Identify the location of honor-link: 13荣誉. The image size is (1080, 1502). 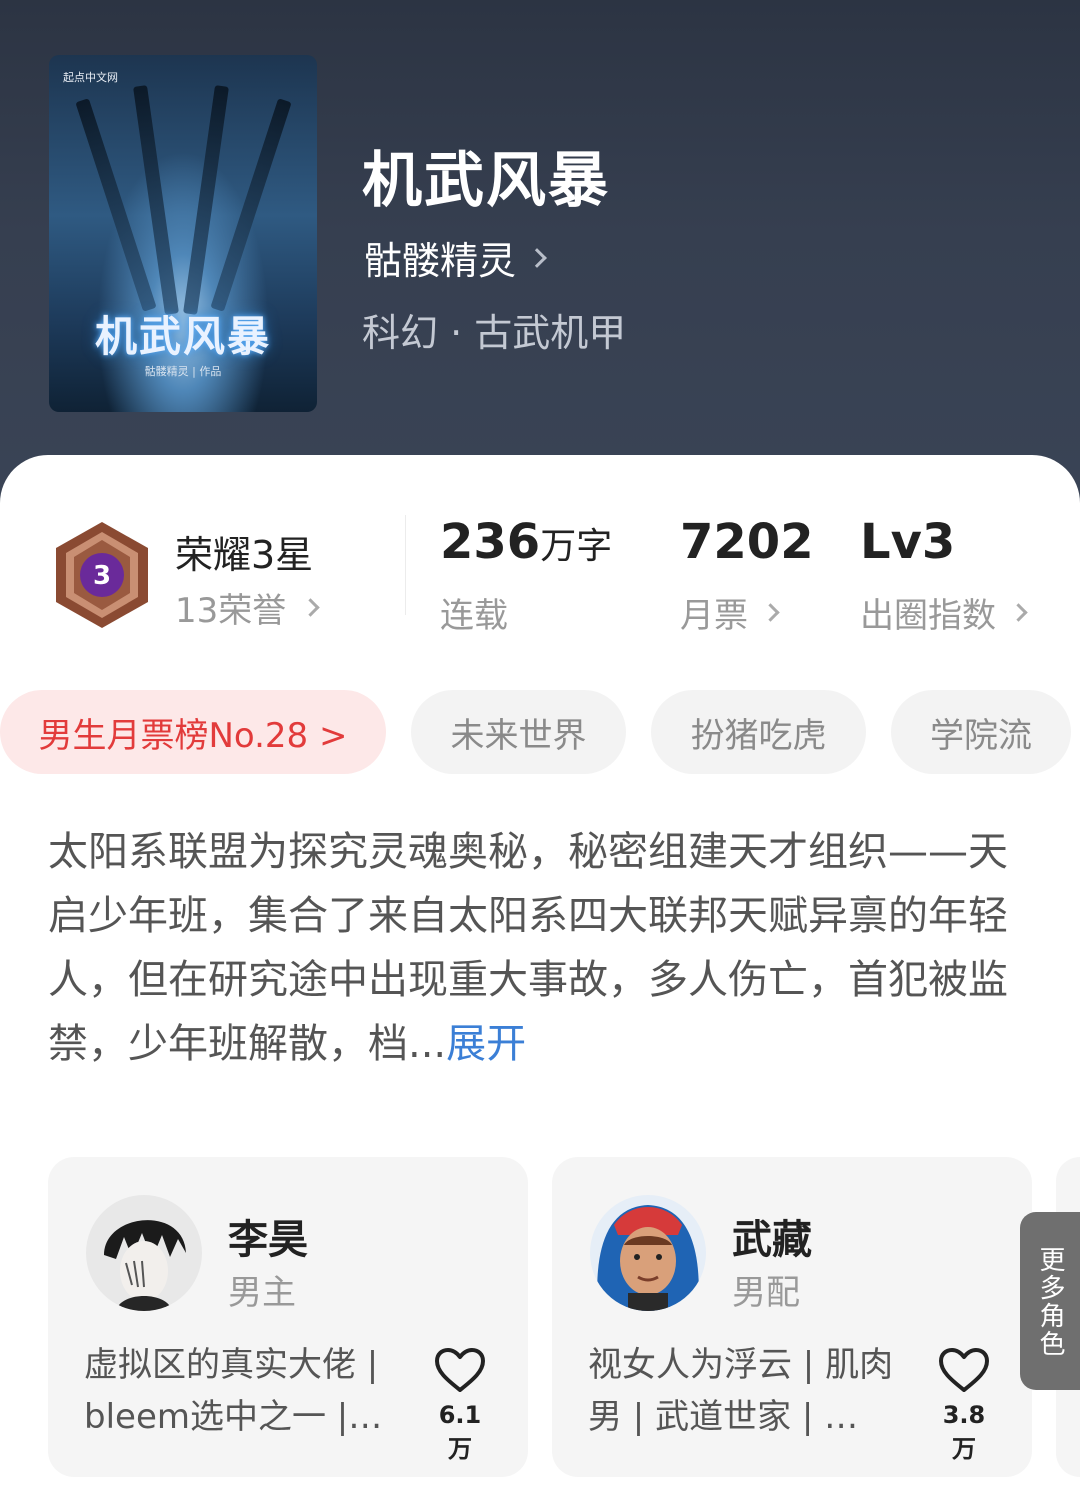
(247, 607).